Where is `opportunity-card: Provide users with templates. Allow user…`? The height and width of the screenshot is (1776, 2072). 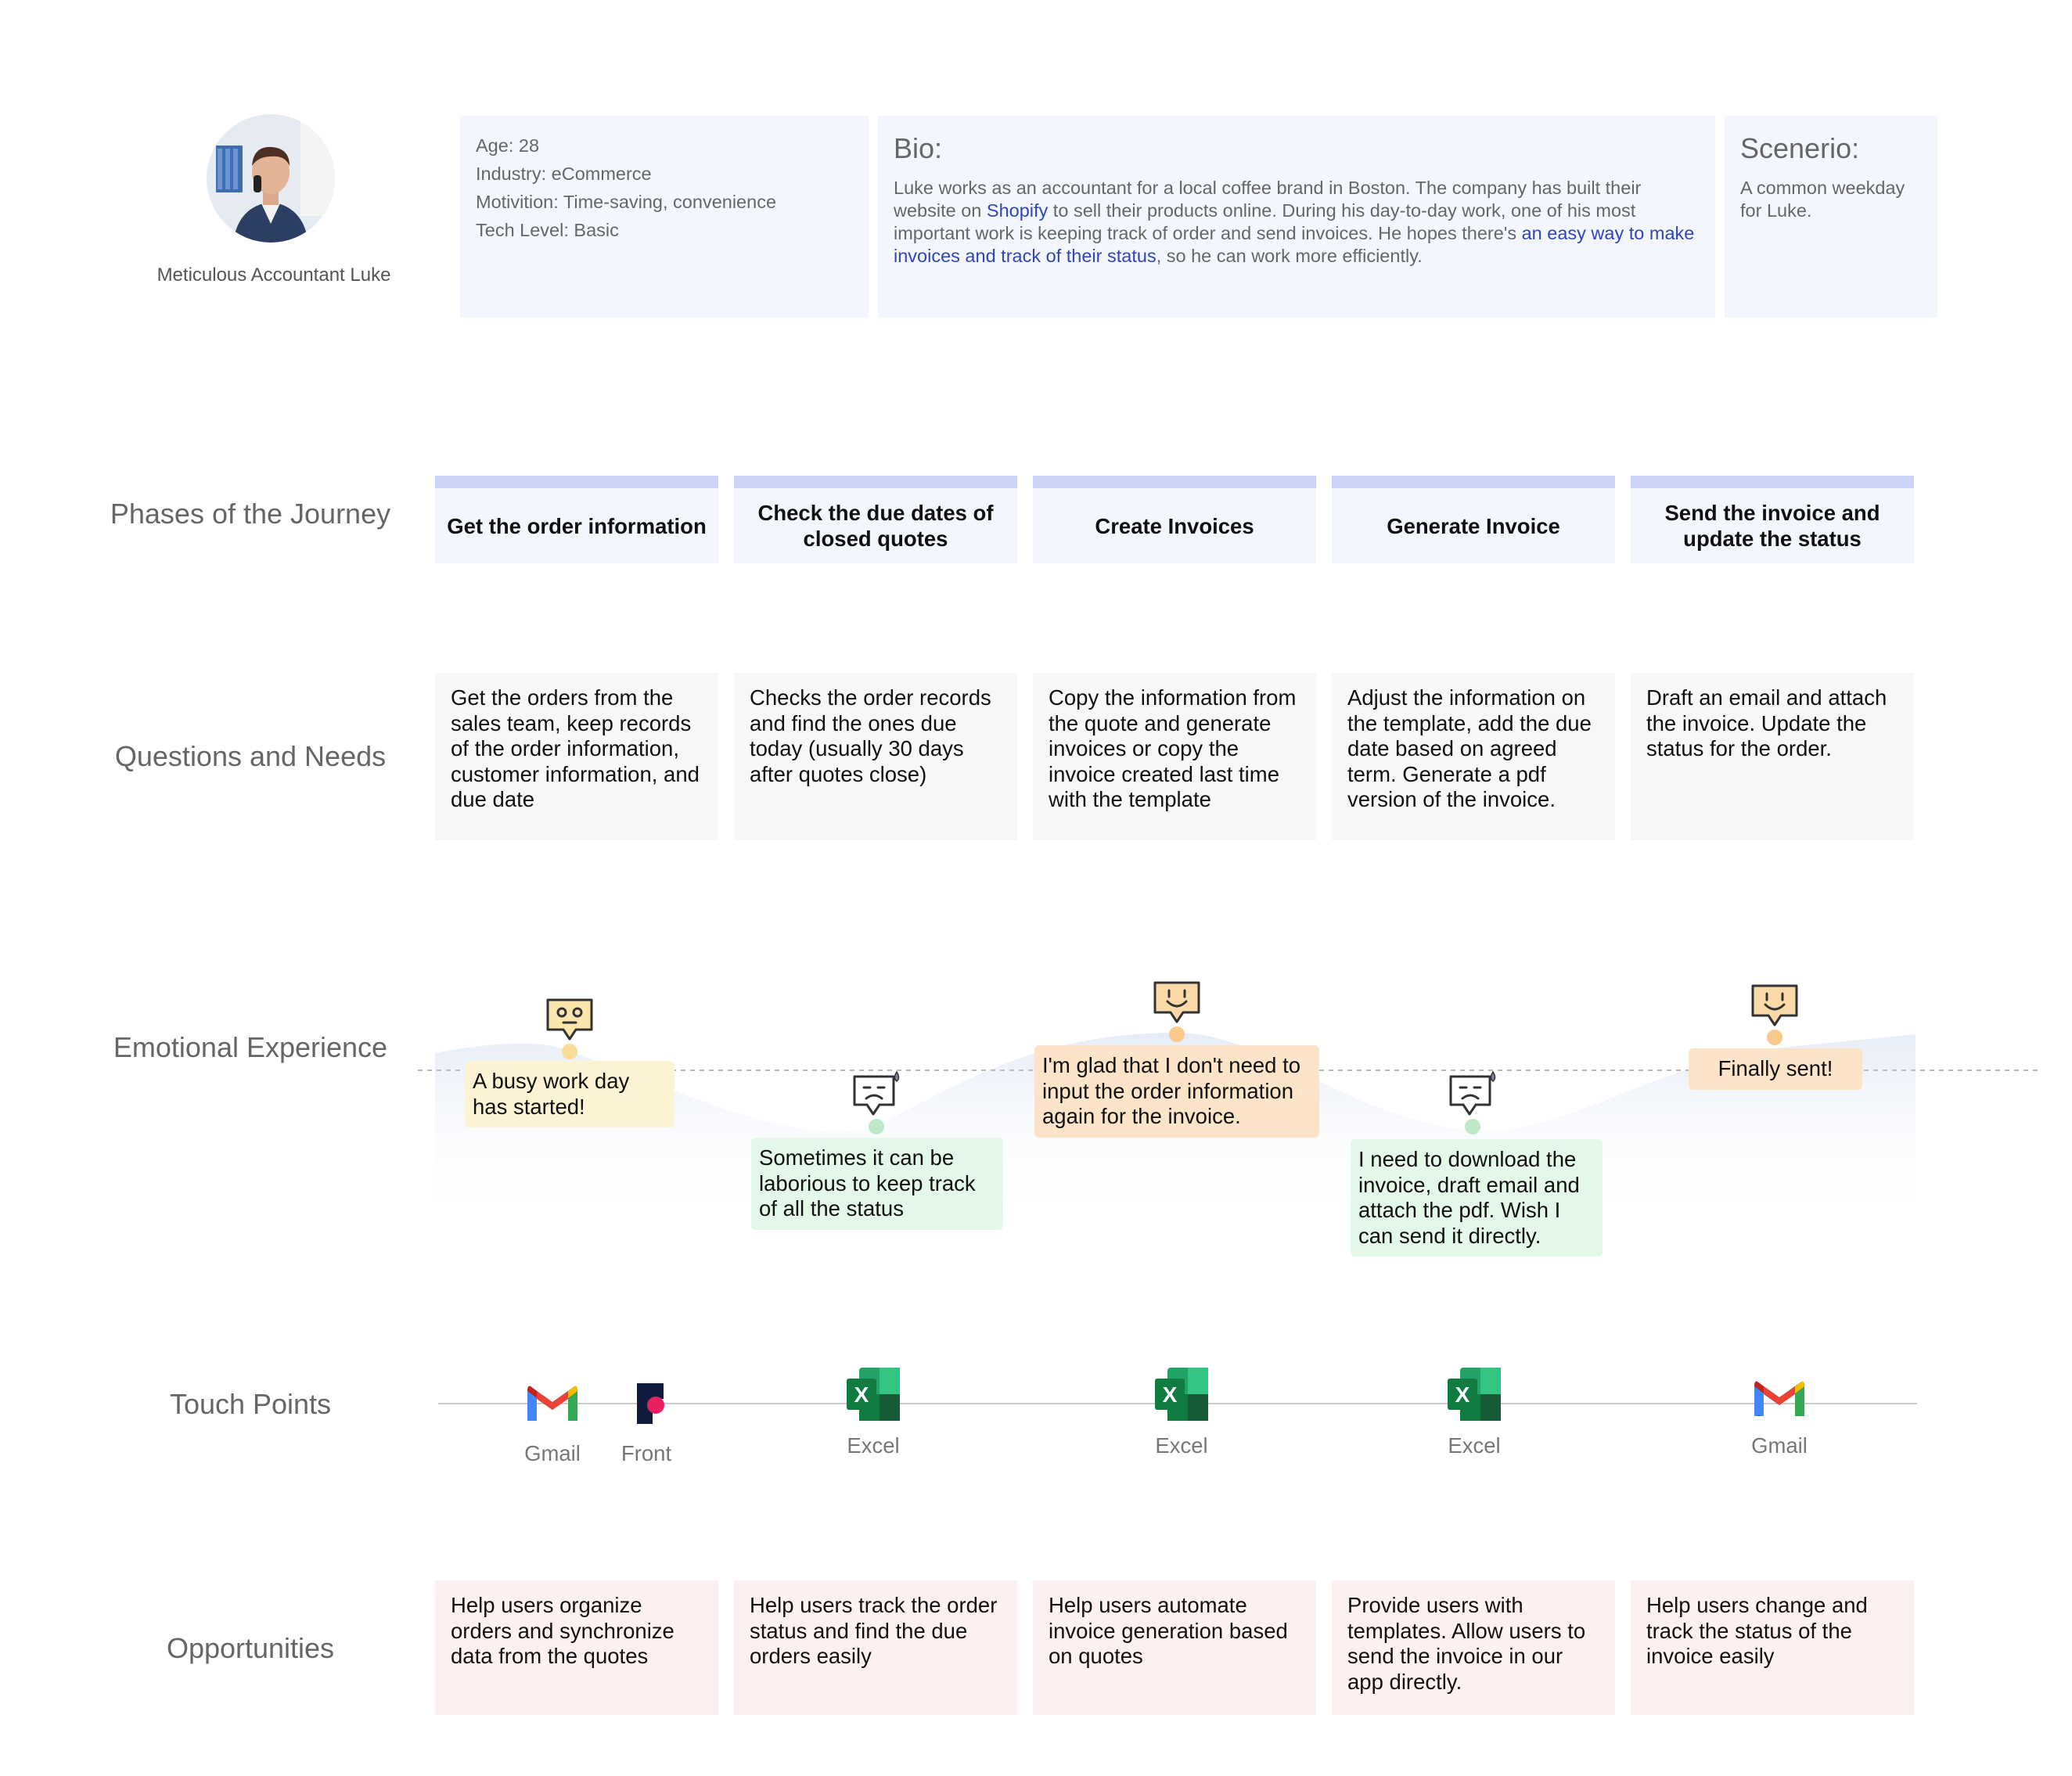 opportunity-card: Provide users with templates. Allow user… is located at coordinates (1474, 1647).